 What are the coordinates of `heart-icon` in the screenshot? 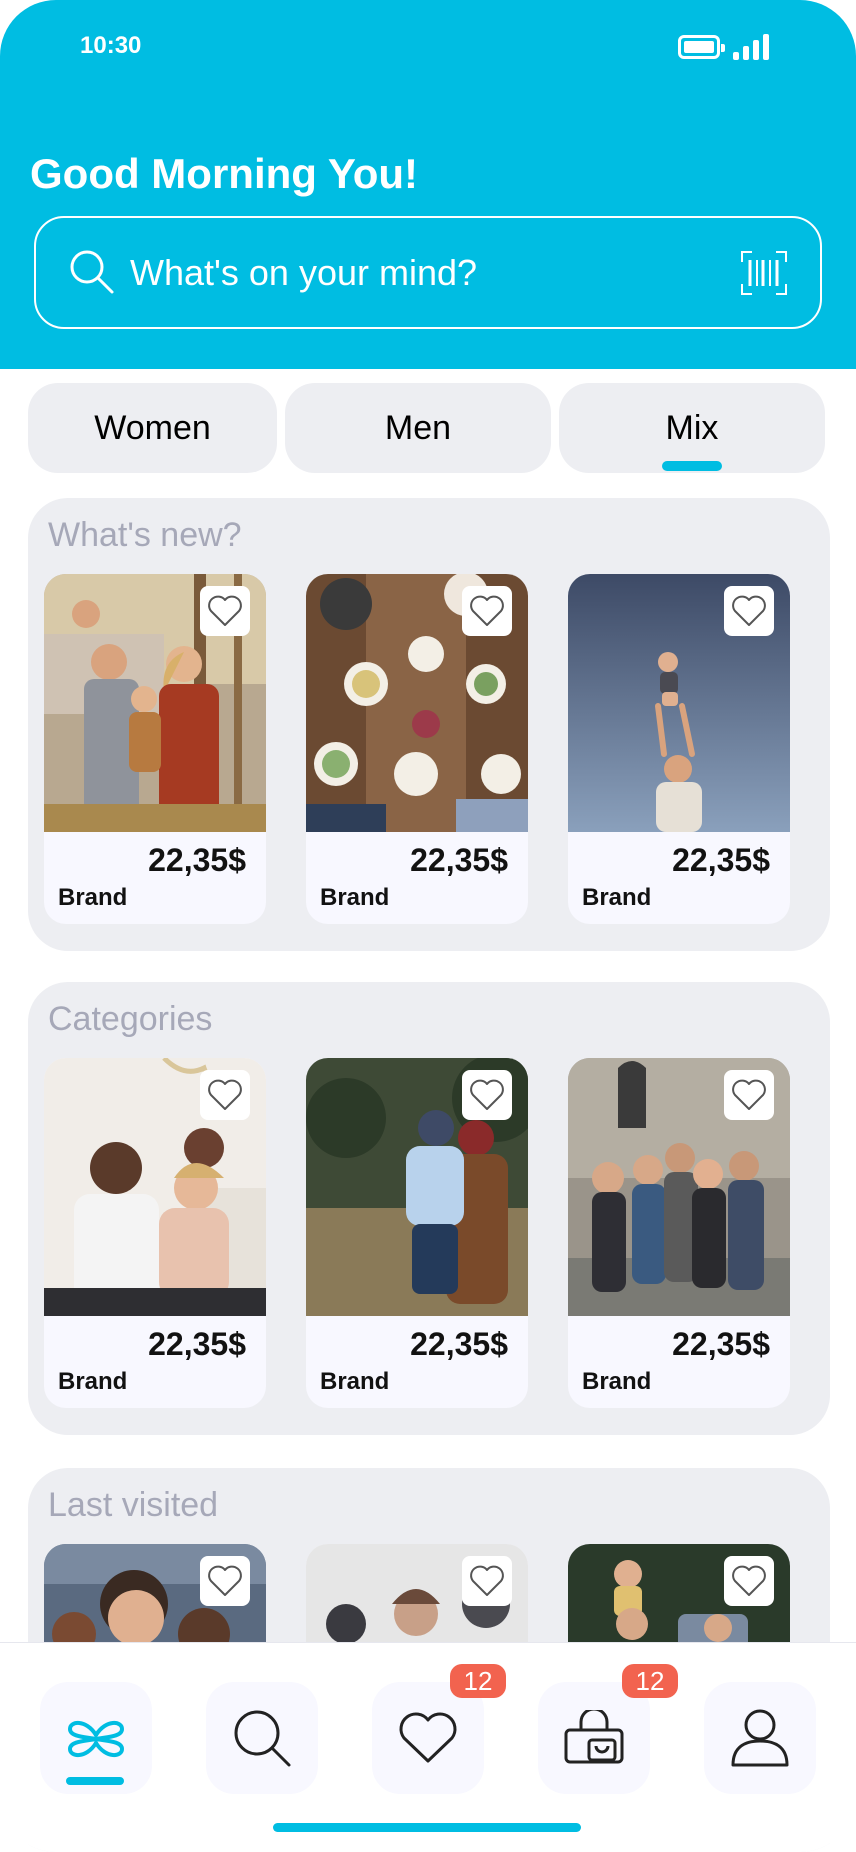 It's located at (428, 1737).